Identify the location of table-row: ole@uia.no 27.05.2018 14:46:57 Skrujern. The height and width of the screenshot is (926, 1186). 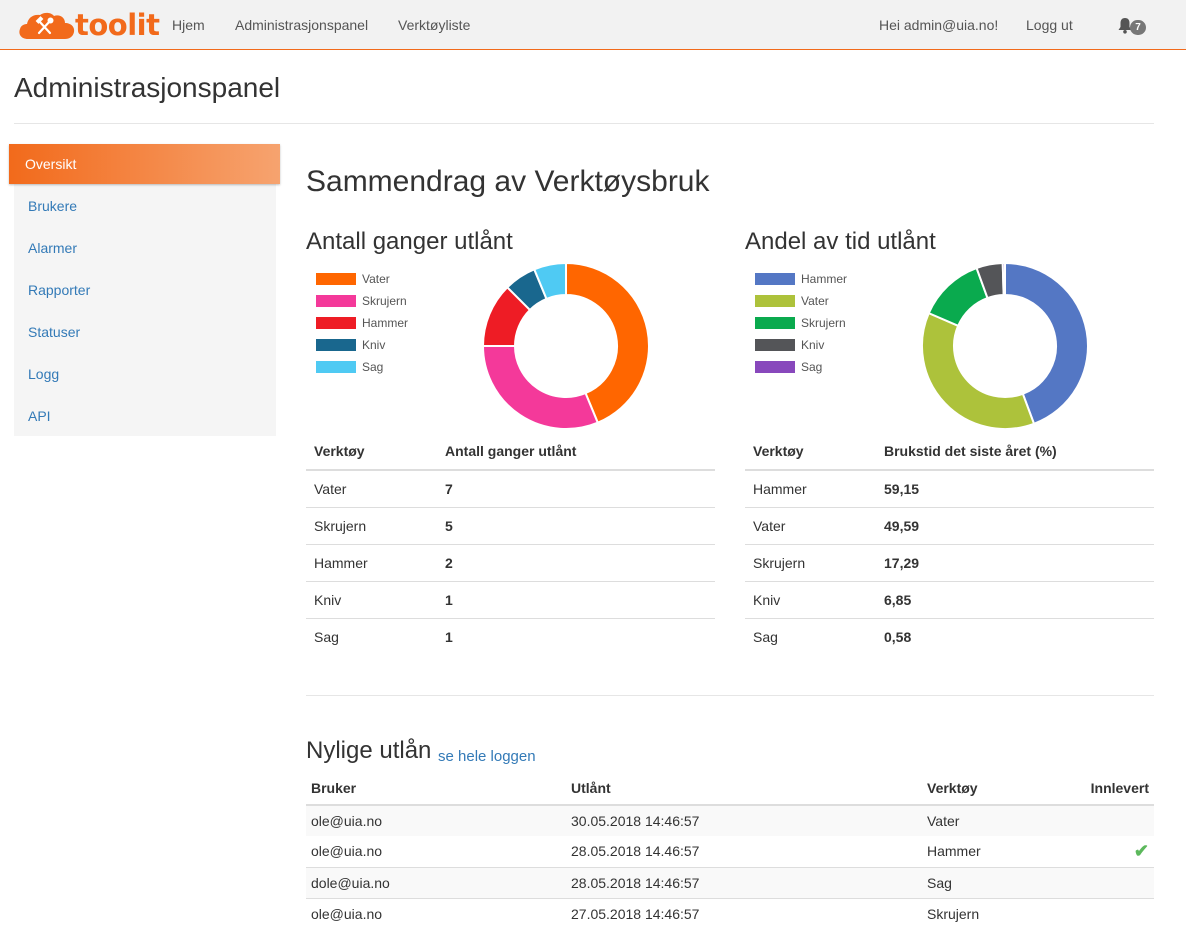
(730, 911).